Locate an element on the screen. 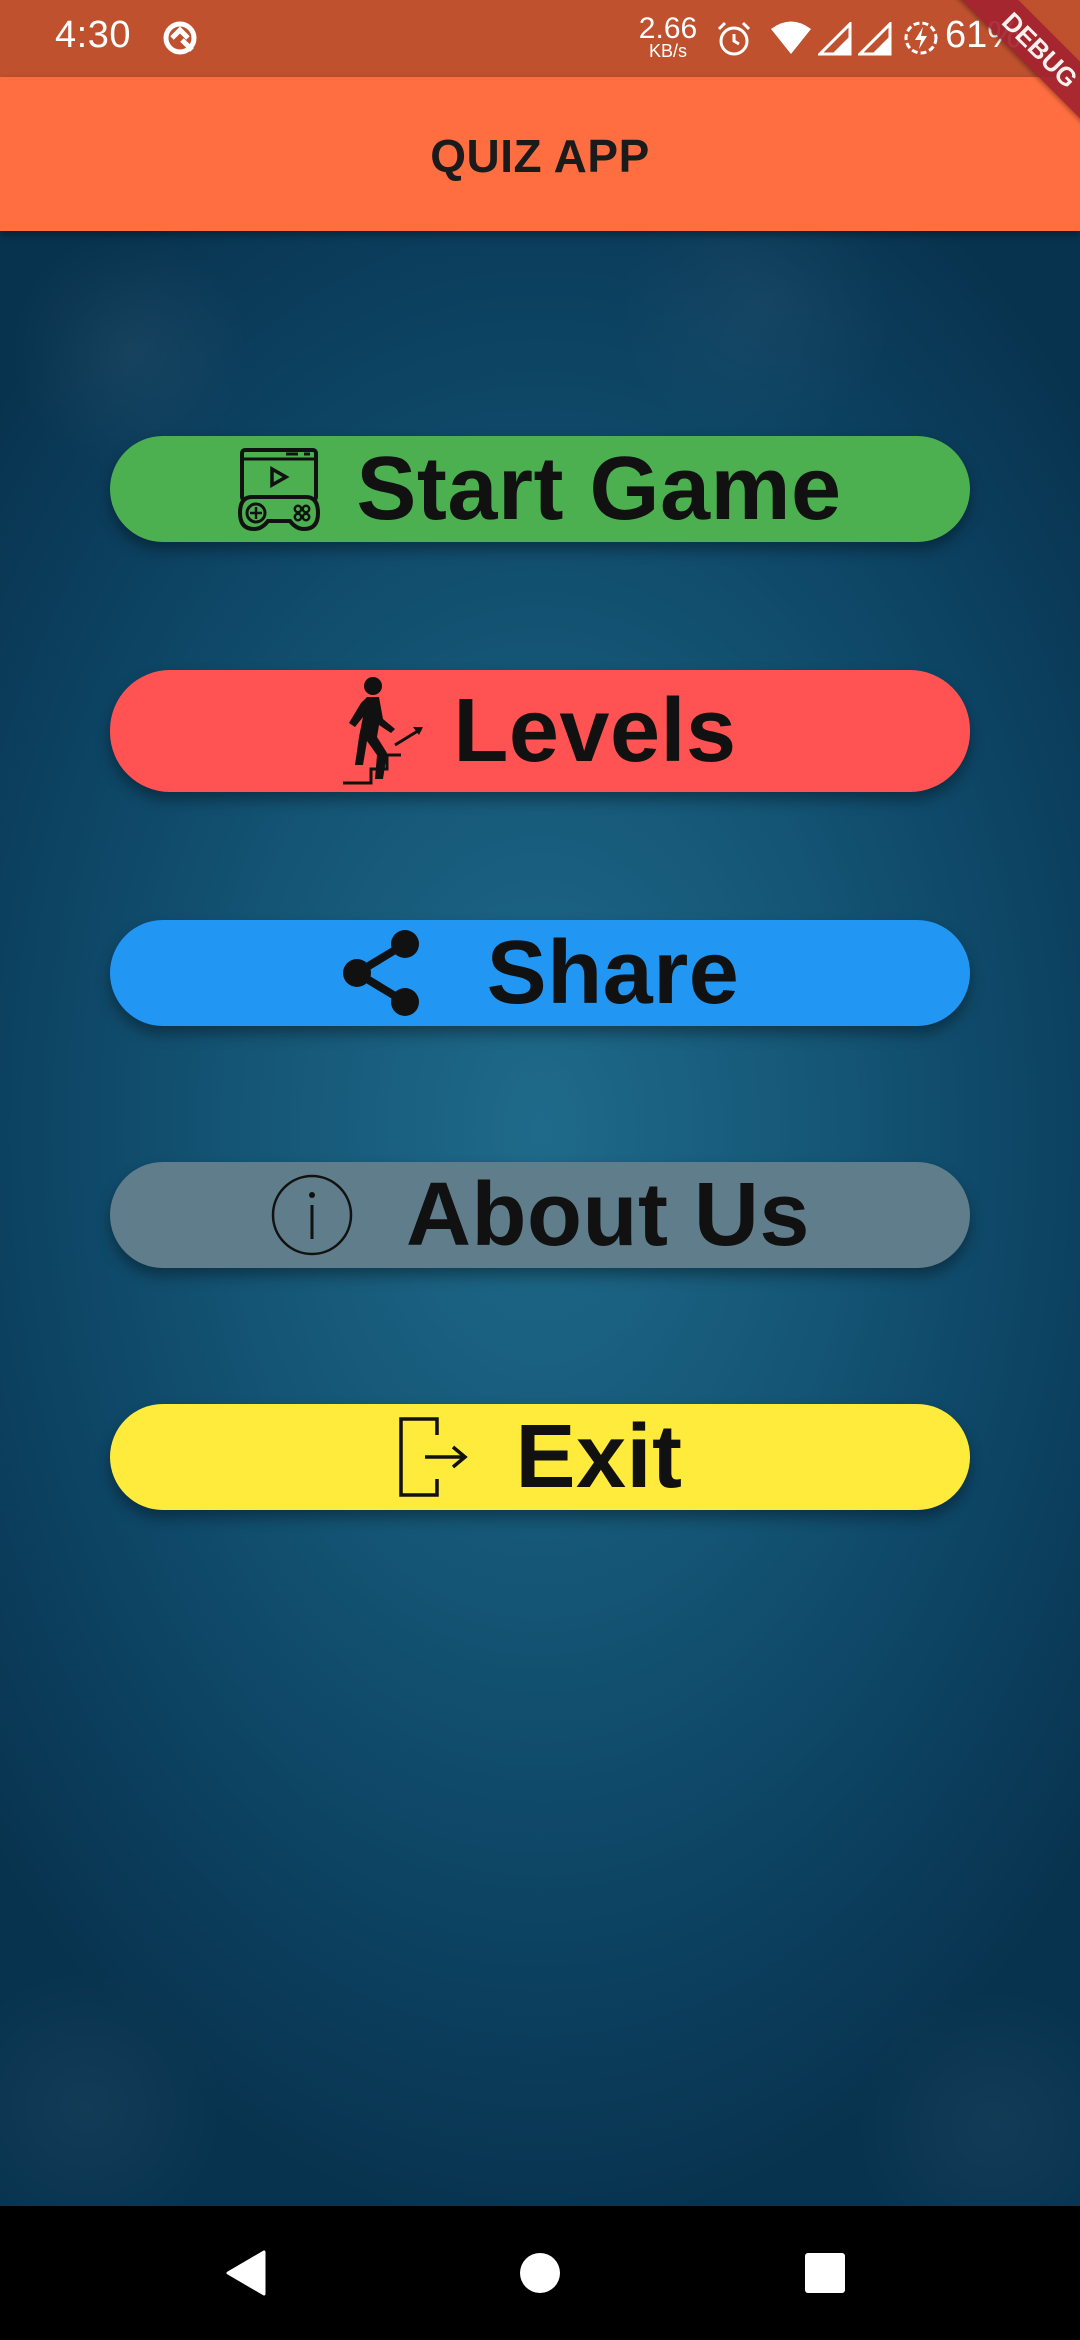  exit-button: Exit is located at coordinates (540, 1457).